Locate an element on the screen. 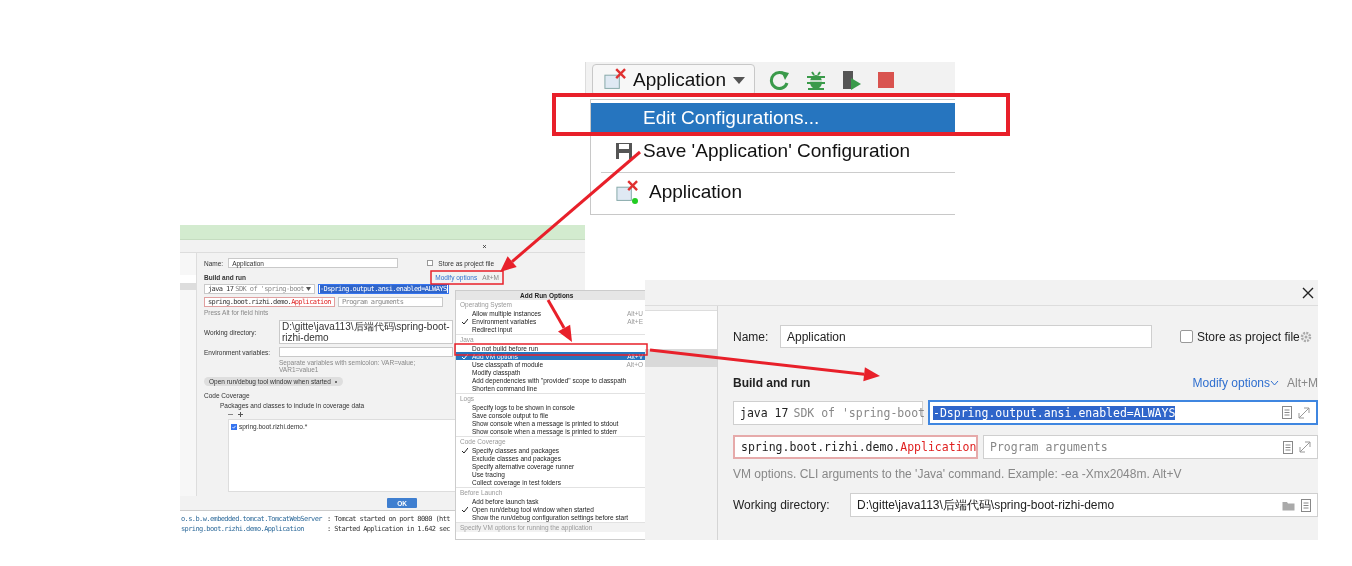 The height and width of the screenshot is (566, 1352). menu-item: Application is located at coordinates (773, 192).